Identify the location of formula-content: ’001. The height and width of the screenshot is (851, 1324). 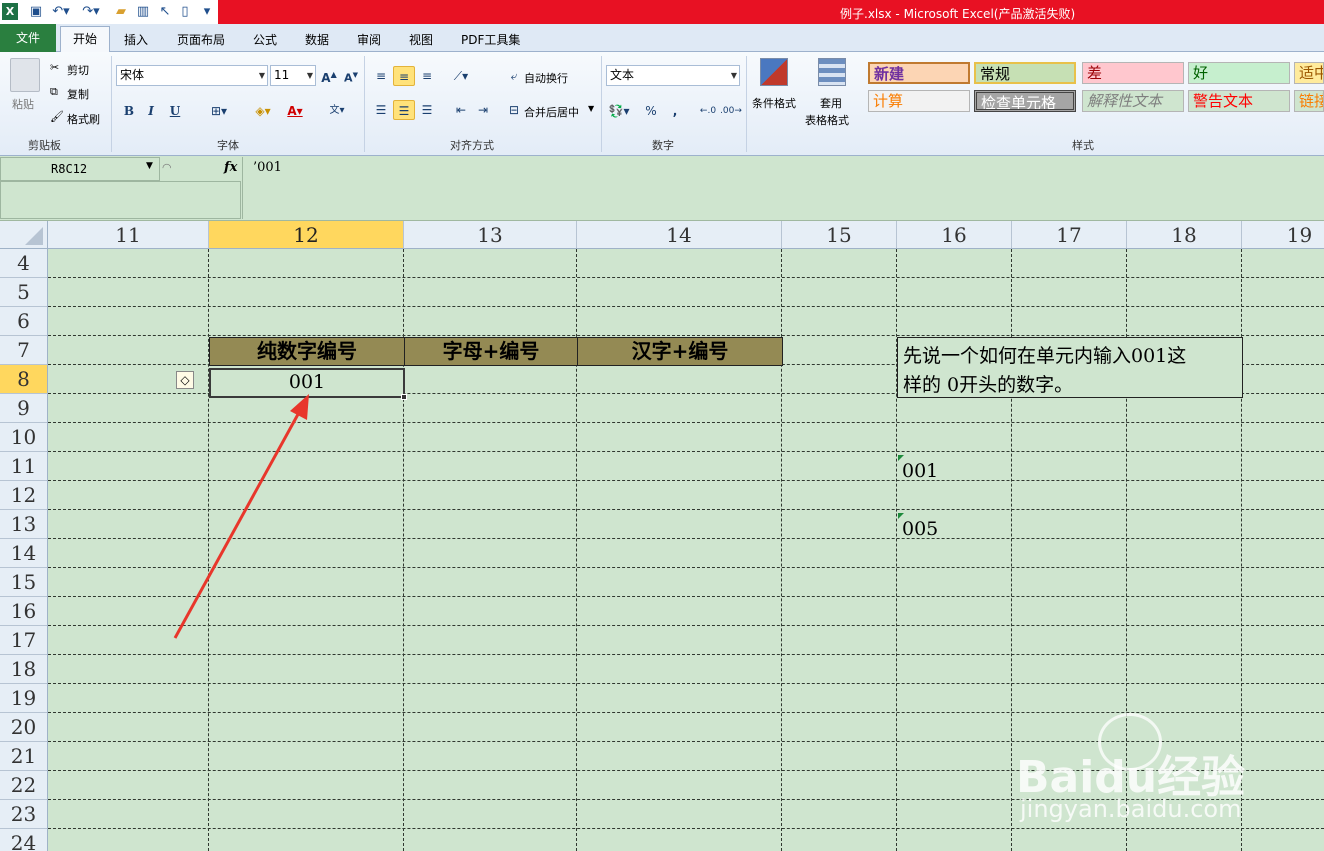
(267, 167).